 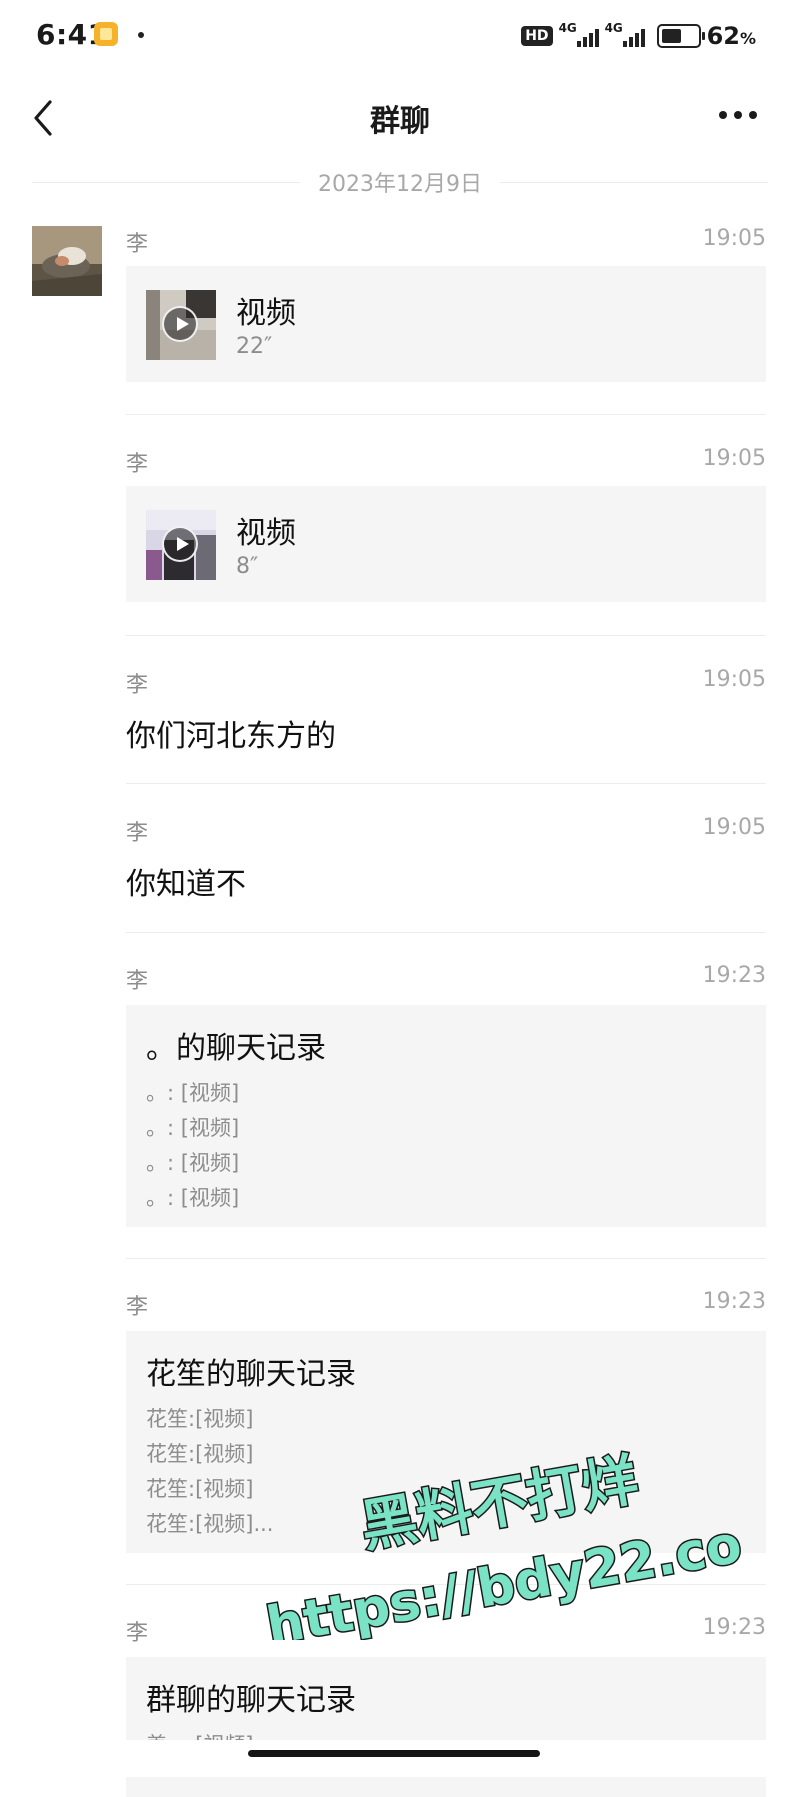 What do you see at coordinates (254, 346) in the screenshot?
I see `video-duration: 22″` at bounding box center [254, 346].